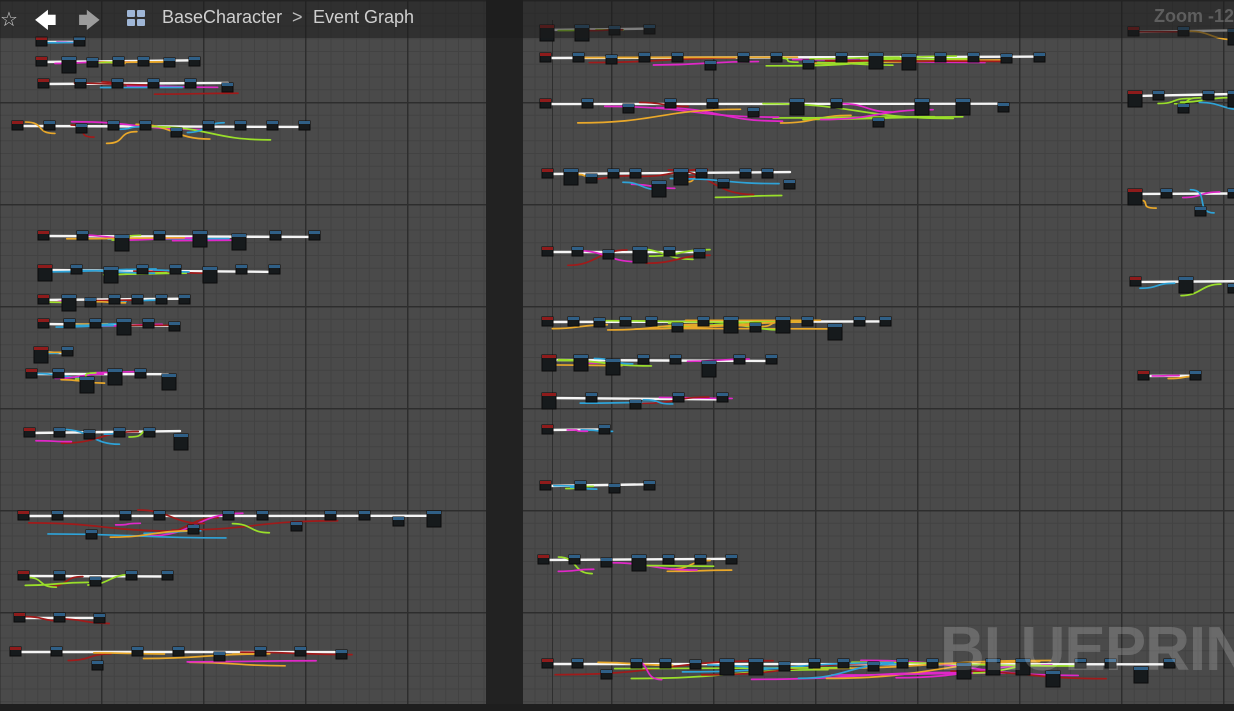  Describe the element at coordinates (45, 23) in the screenshot. I see `arrow-left-icon: 🡄` at that location.